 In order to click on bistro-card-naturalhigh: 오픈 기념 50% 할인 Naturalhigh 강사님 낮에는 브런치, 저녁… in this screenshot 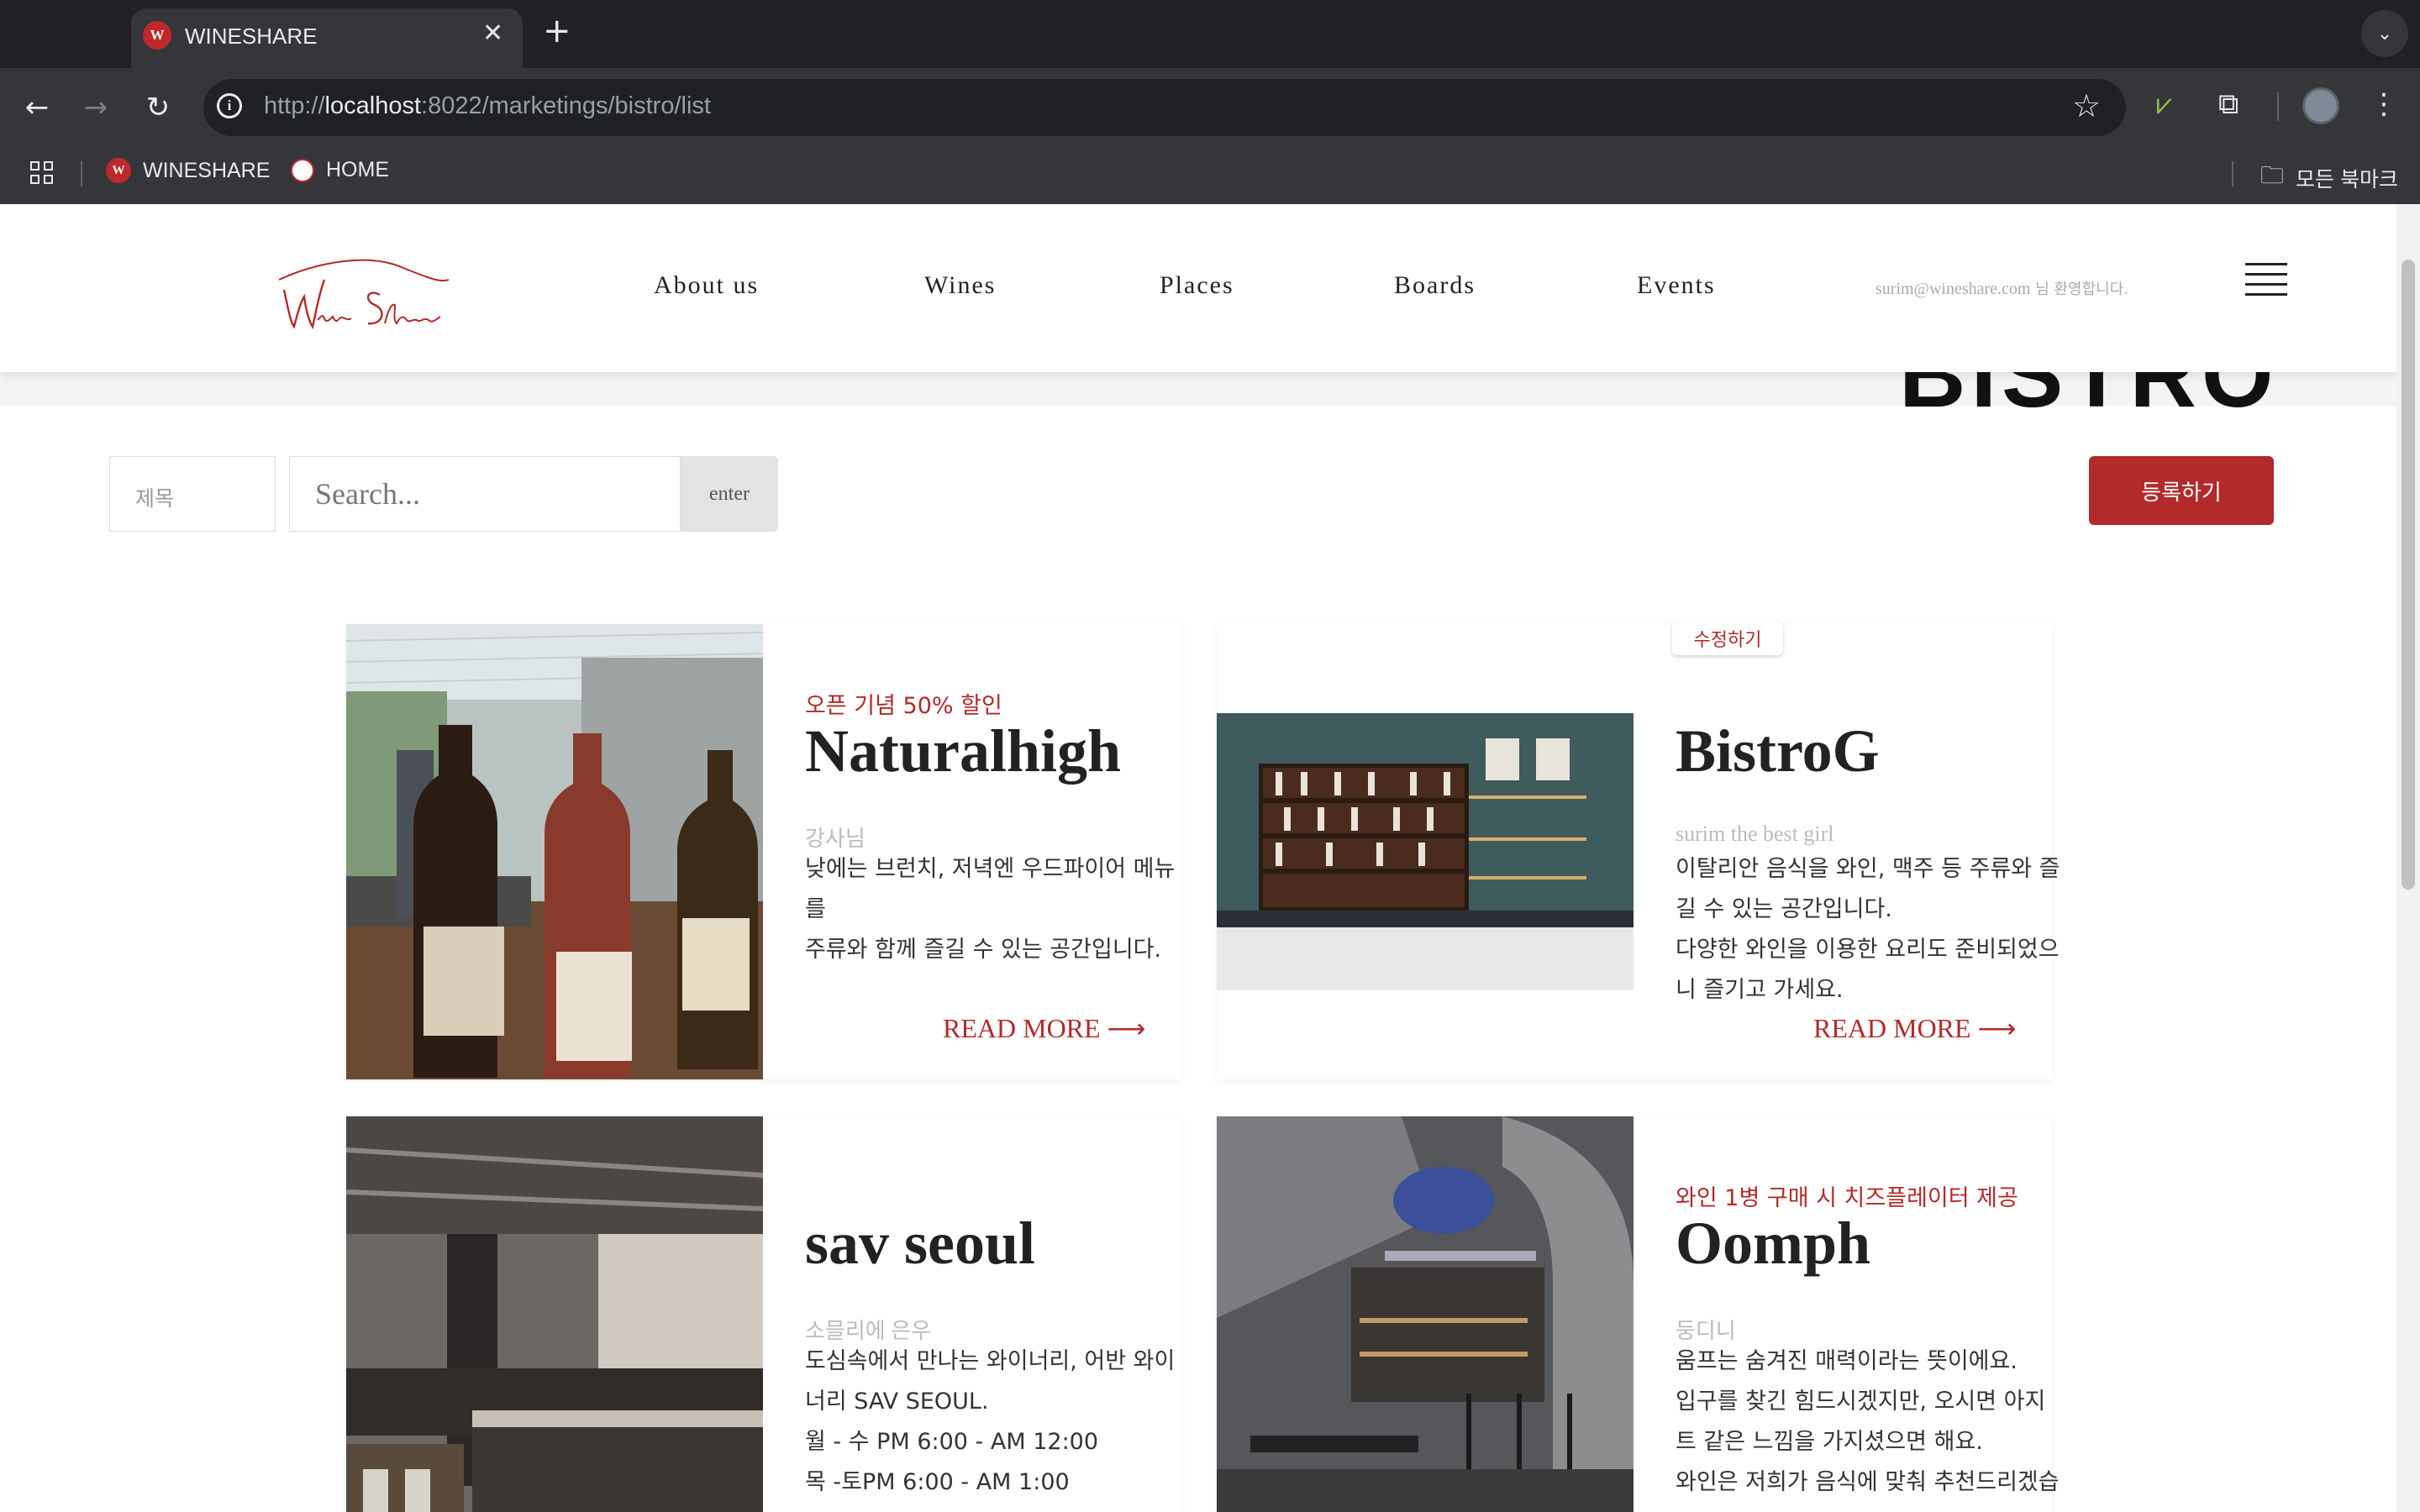, I will do `click(764, 851)`.